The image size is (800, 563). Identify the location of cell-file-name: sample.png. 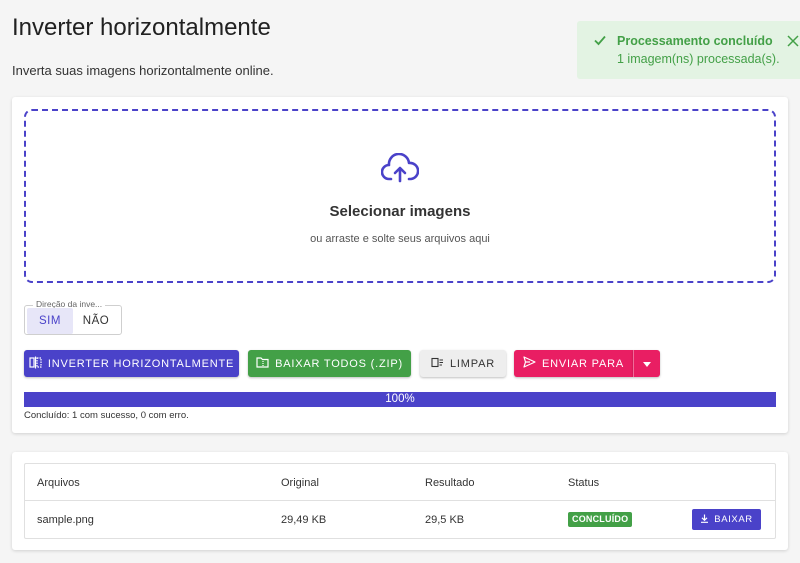
(65, 520).